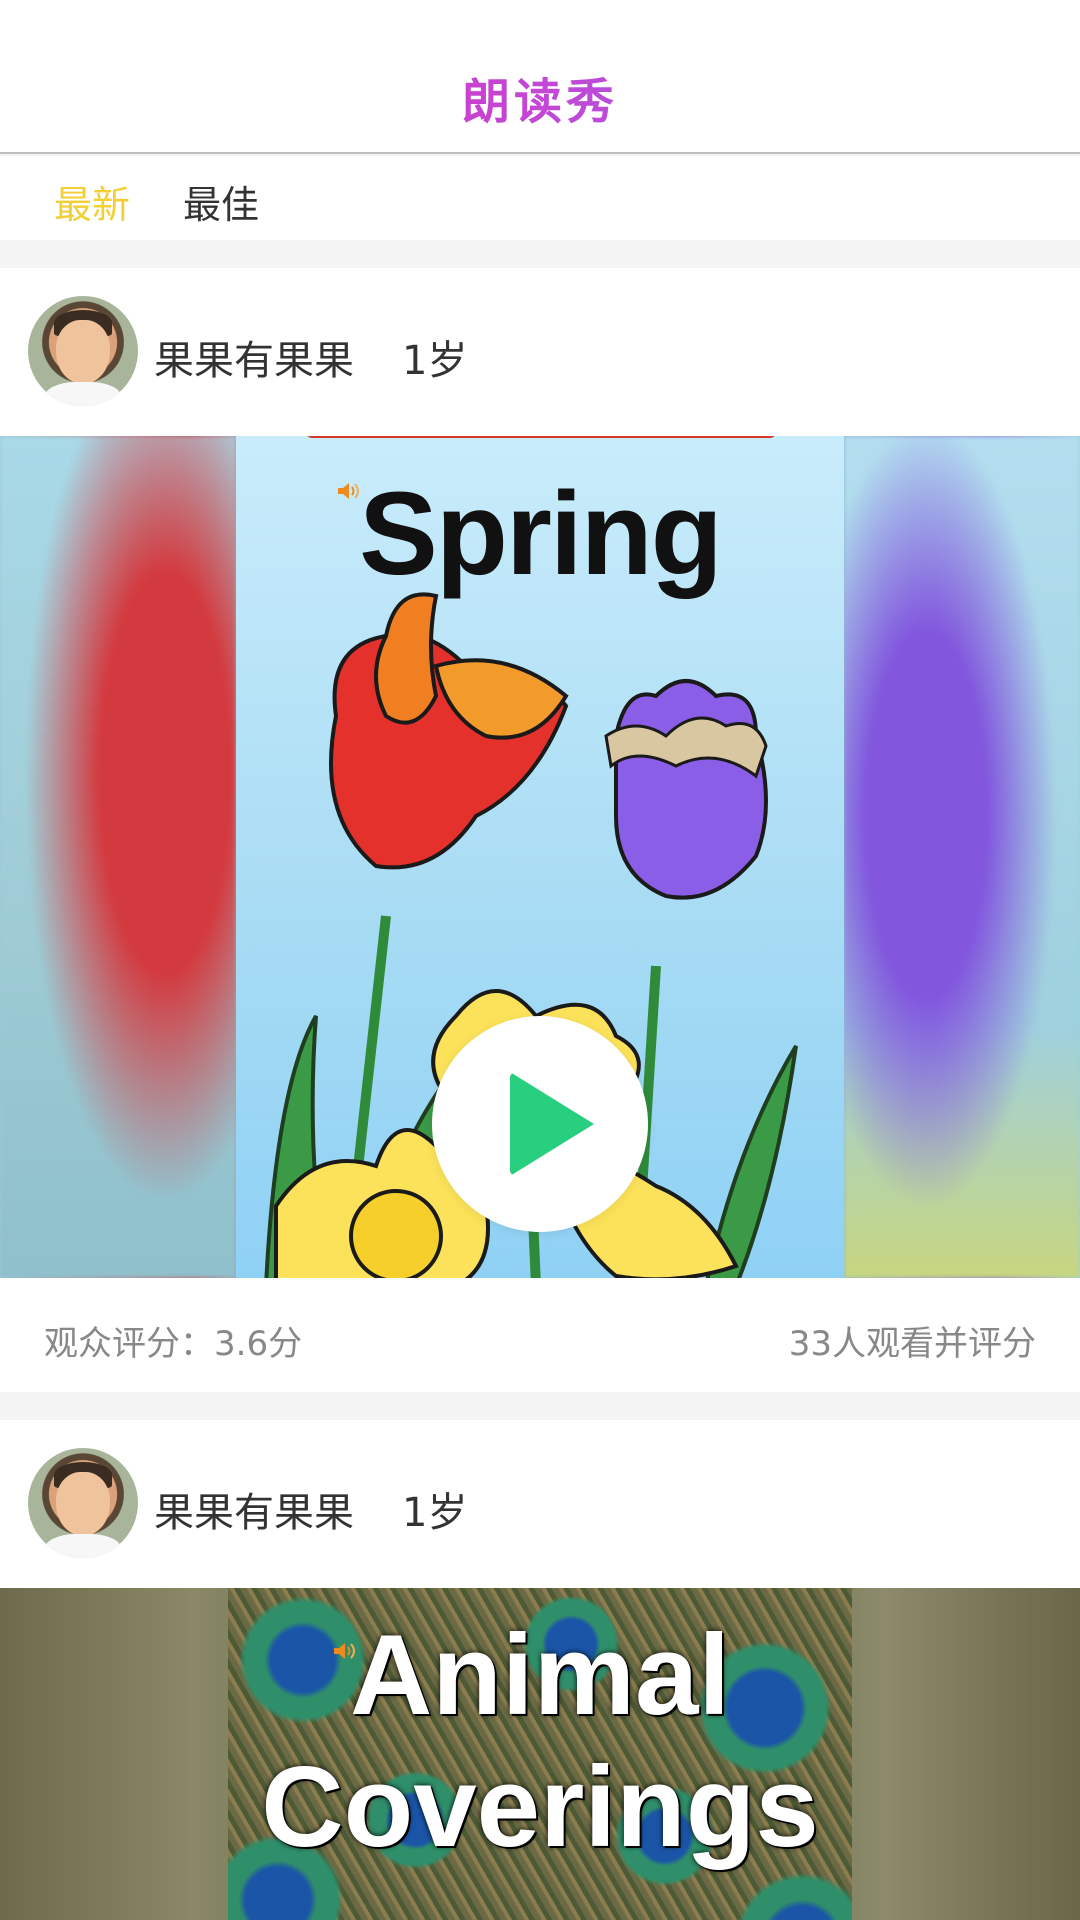  Describe the element at coordinates (540, 198) in the screenshot. I see `tab-bar: 最新 最佳` at that location.